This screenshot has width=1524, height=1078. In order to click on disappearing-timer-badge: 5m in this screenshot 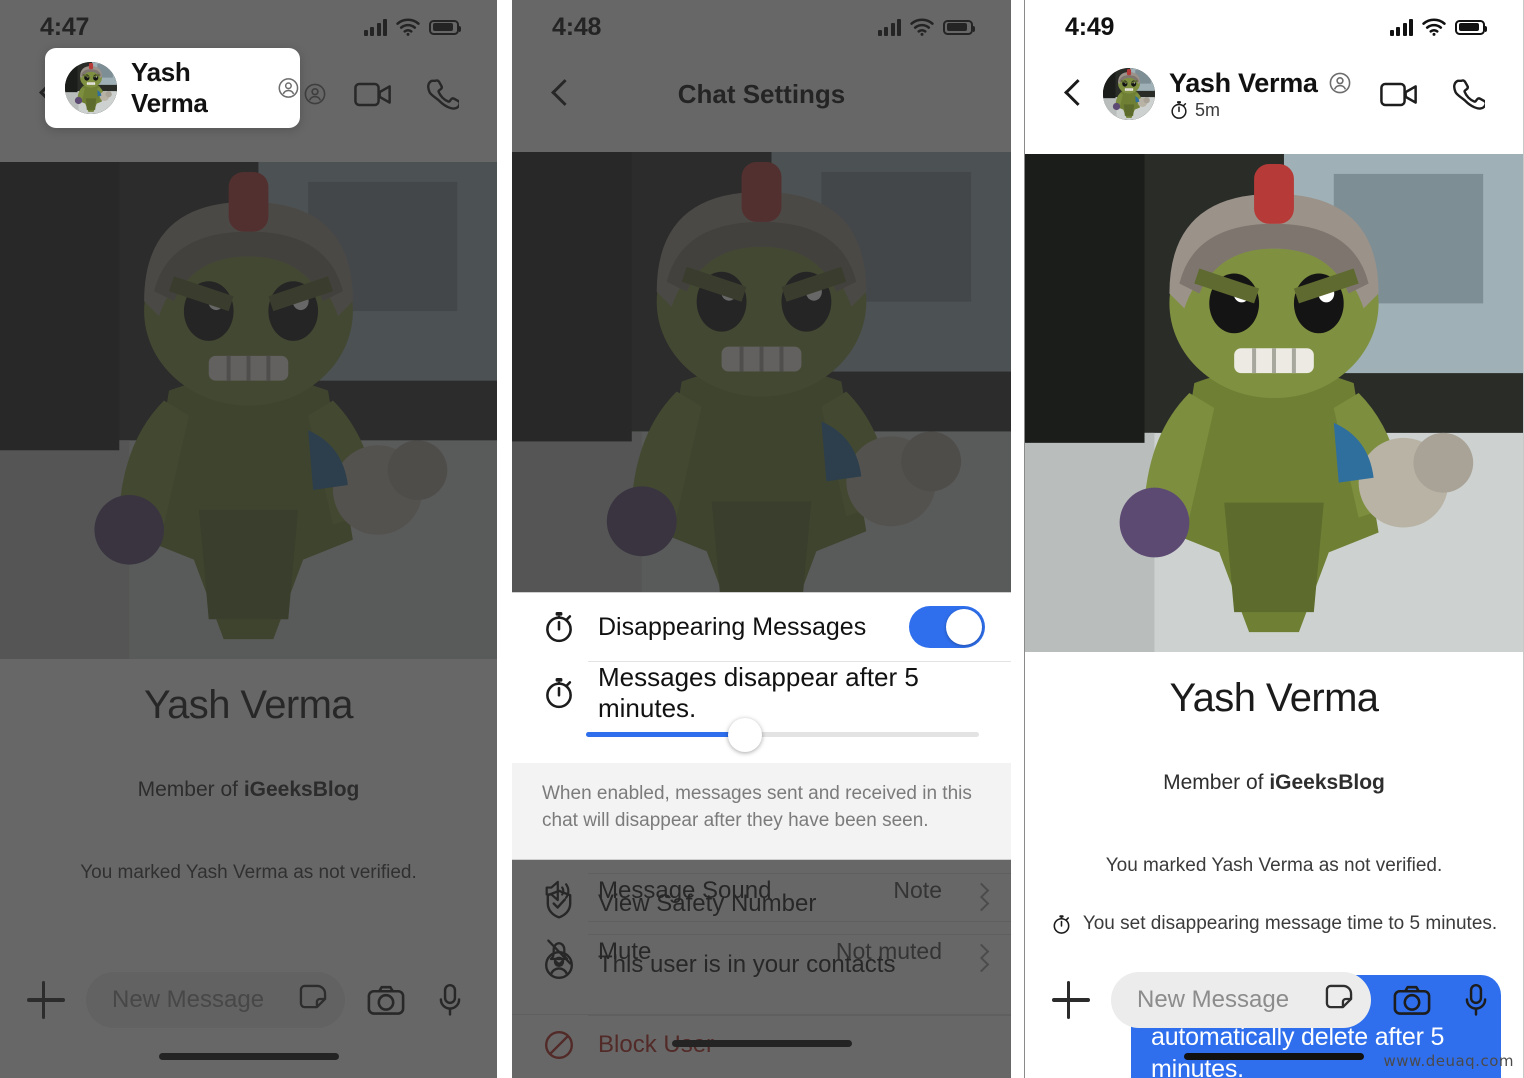, I will do `click(1260, 110)`.